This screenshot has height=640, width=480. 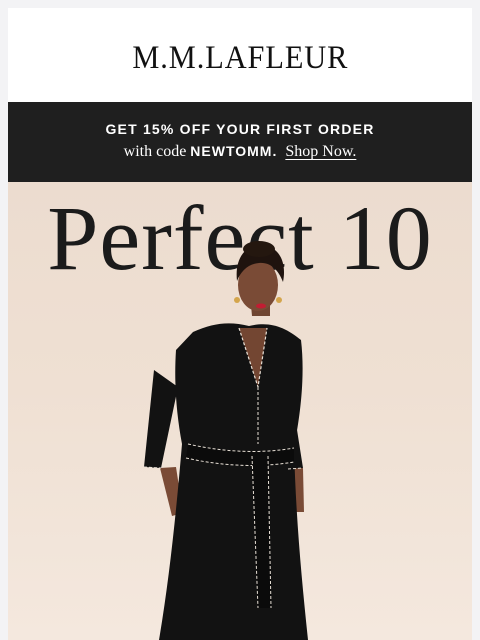 I want to click on promo-code-line: with code NEWTOMM. Shop Now., so click(x=240, y=152).